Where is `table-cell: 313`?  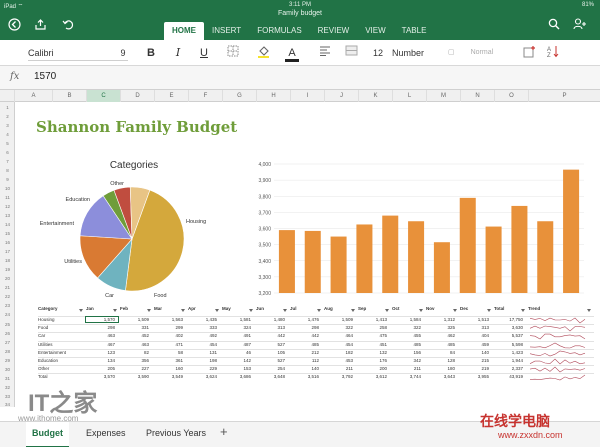 table-cell: 313 is located at coordinates (272, 327).